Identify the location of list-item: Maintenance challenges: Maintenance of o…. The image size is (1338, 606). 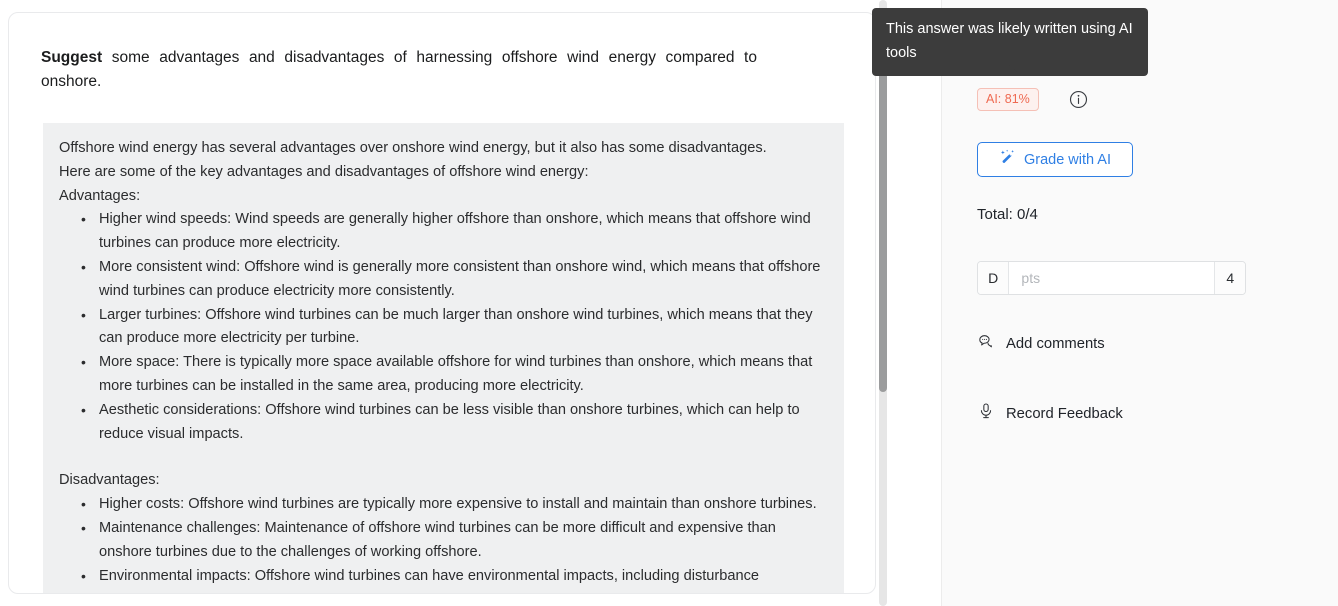
(453, 541).